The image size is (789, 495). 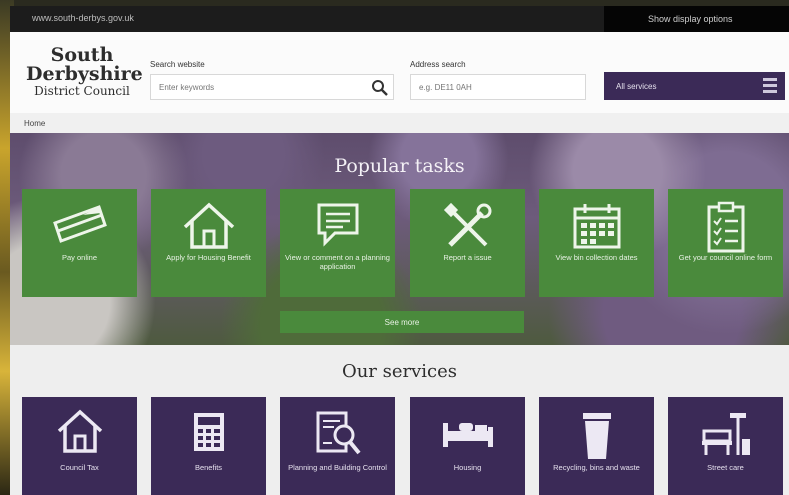 I want to click on task-tile-online-form: Get your council online form, so click(x=725, y=243).